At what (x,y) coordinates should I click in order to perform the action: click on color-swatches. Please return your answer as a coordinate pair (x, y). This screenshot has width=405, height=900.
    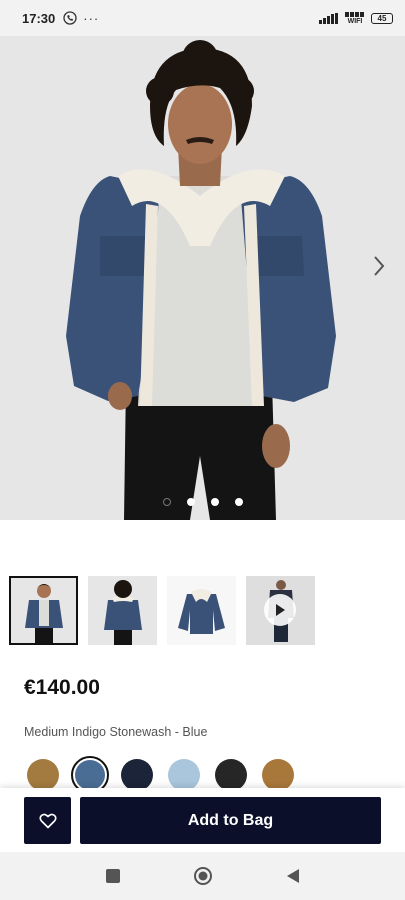
    Looking at the image, I should click on (160, 775).